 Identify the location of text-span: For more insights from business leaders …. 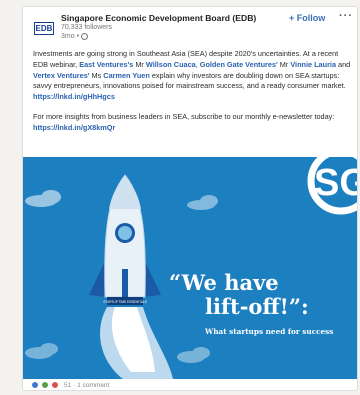
(184, 116).